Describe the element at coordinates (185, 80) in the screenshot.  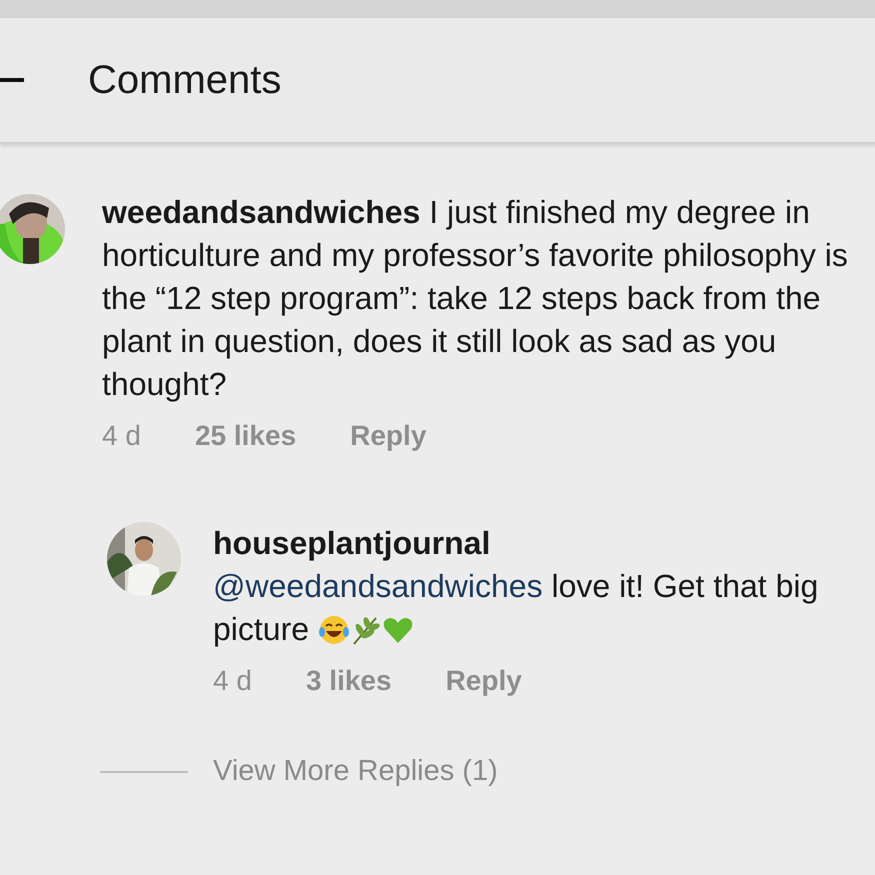
I see `page-title: Comments` at that location.